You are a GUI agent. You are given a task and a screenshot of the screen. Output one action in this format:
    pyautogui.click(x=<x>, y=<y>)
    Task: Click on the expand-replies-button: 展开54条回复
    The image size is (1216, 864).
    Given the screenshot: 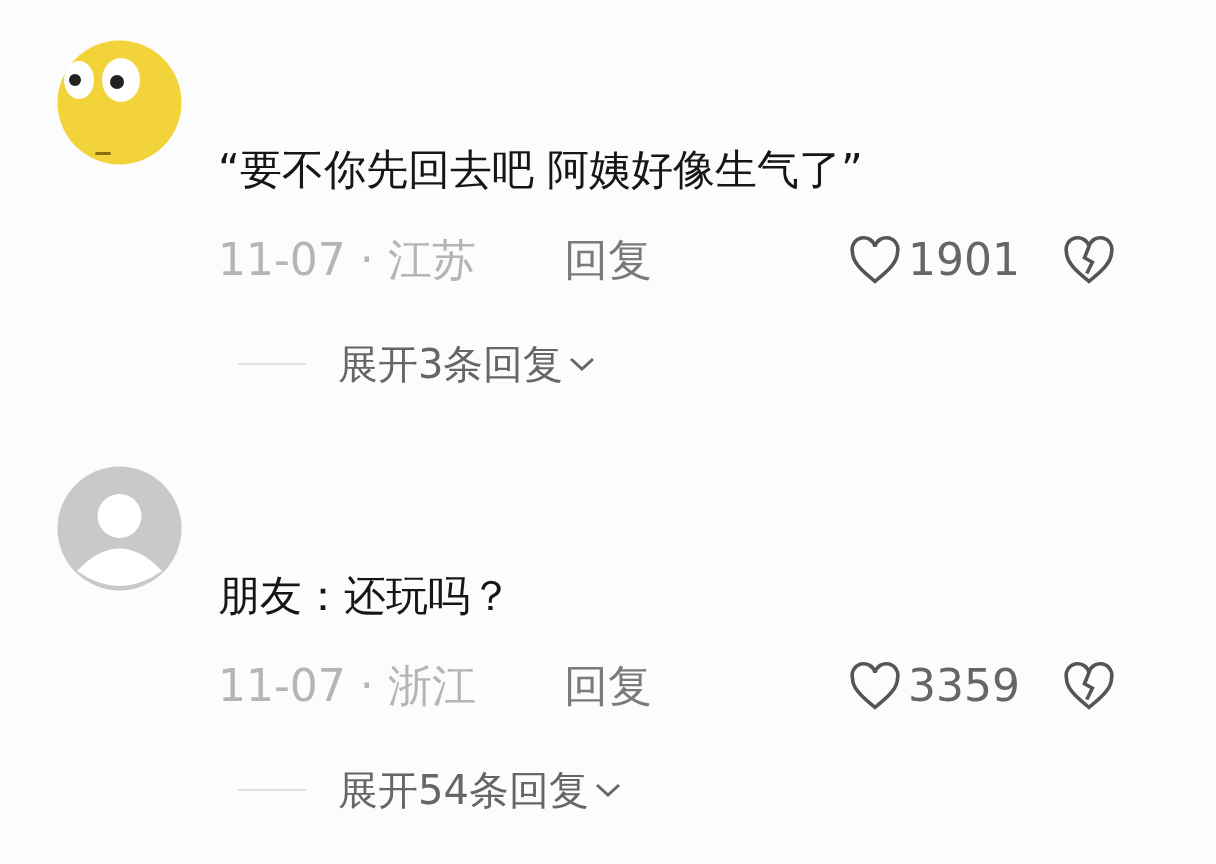 What is the action you would take?
    pyautogui.click(x=480, y=790)
    